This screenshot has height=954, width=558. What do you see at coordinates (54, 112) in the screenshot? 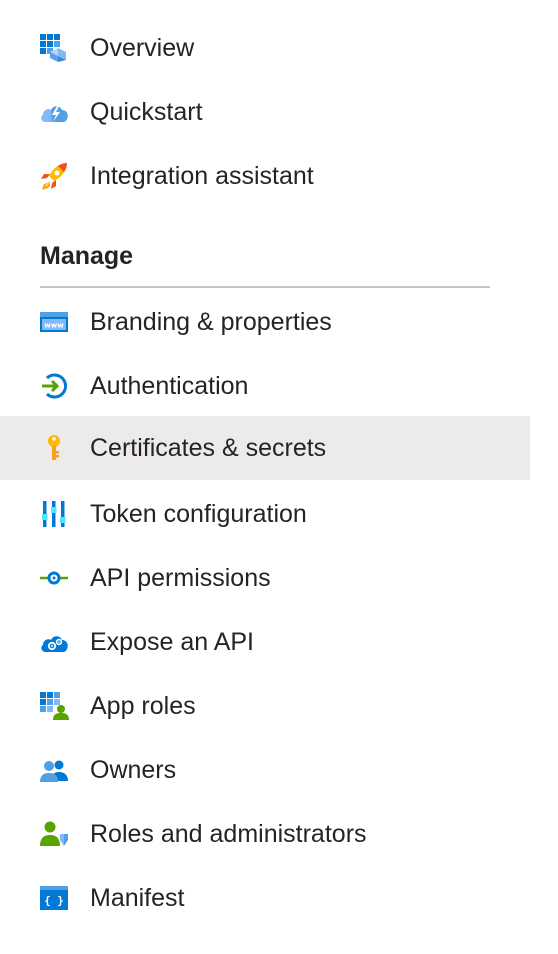
I see `quickstart-icon` at bounding box center [54, 112].